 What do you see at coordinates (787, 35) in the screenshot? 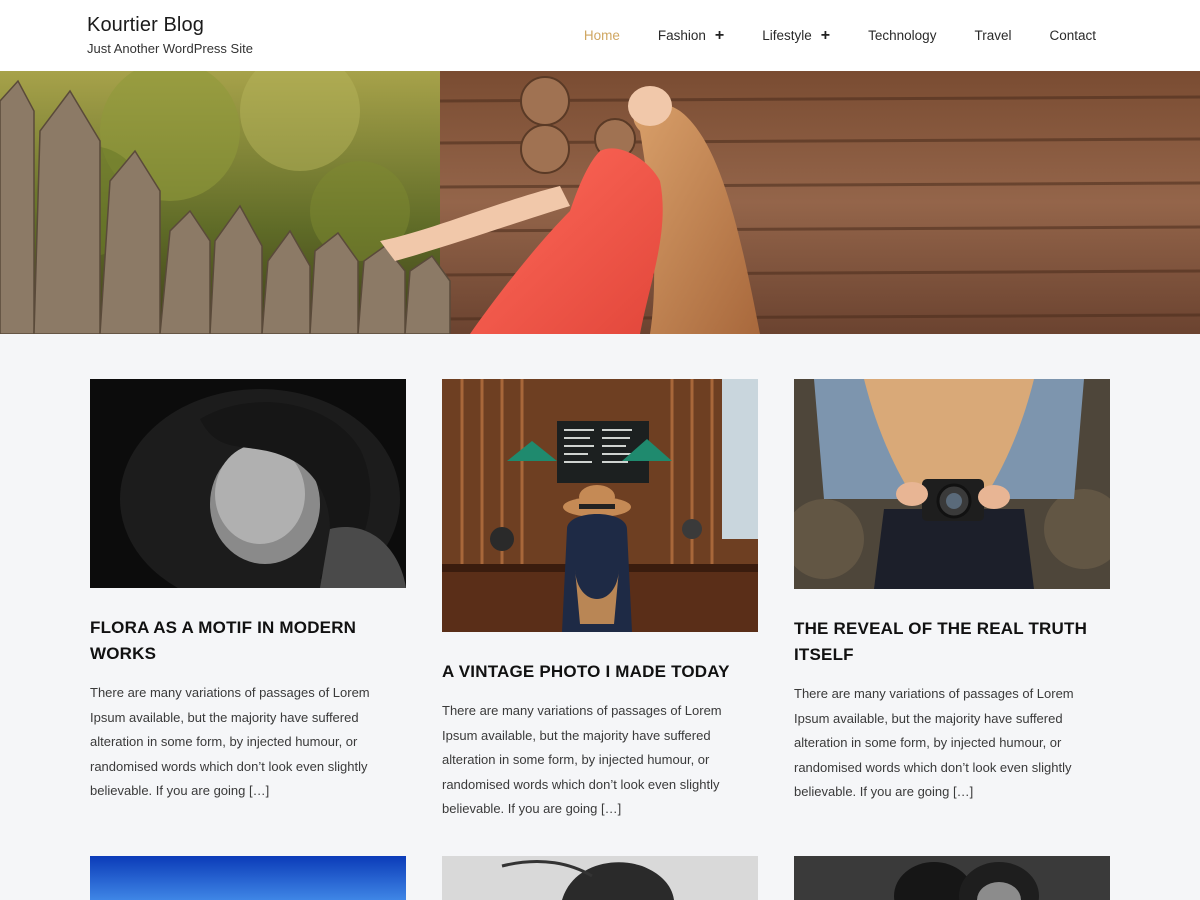
I see `nav-item-label: Lifestyle` at bounding box center [787, 35].